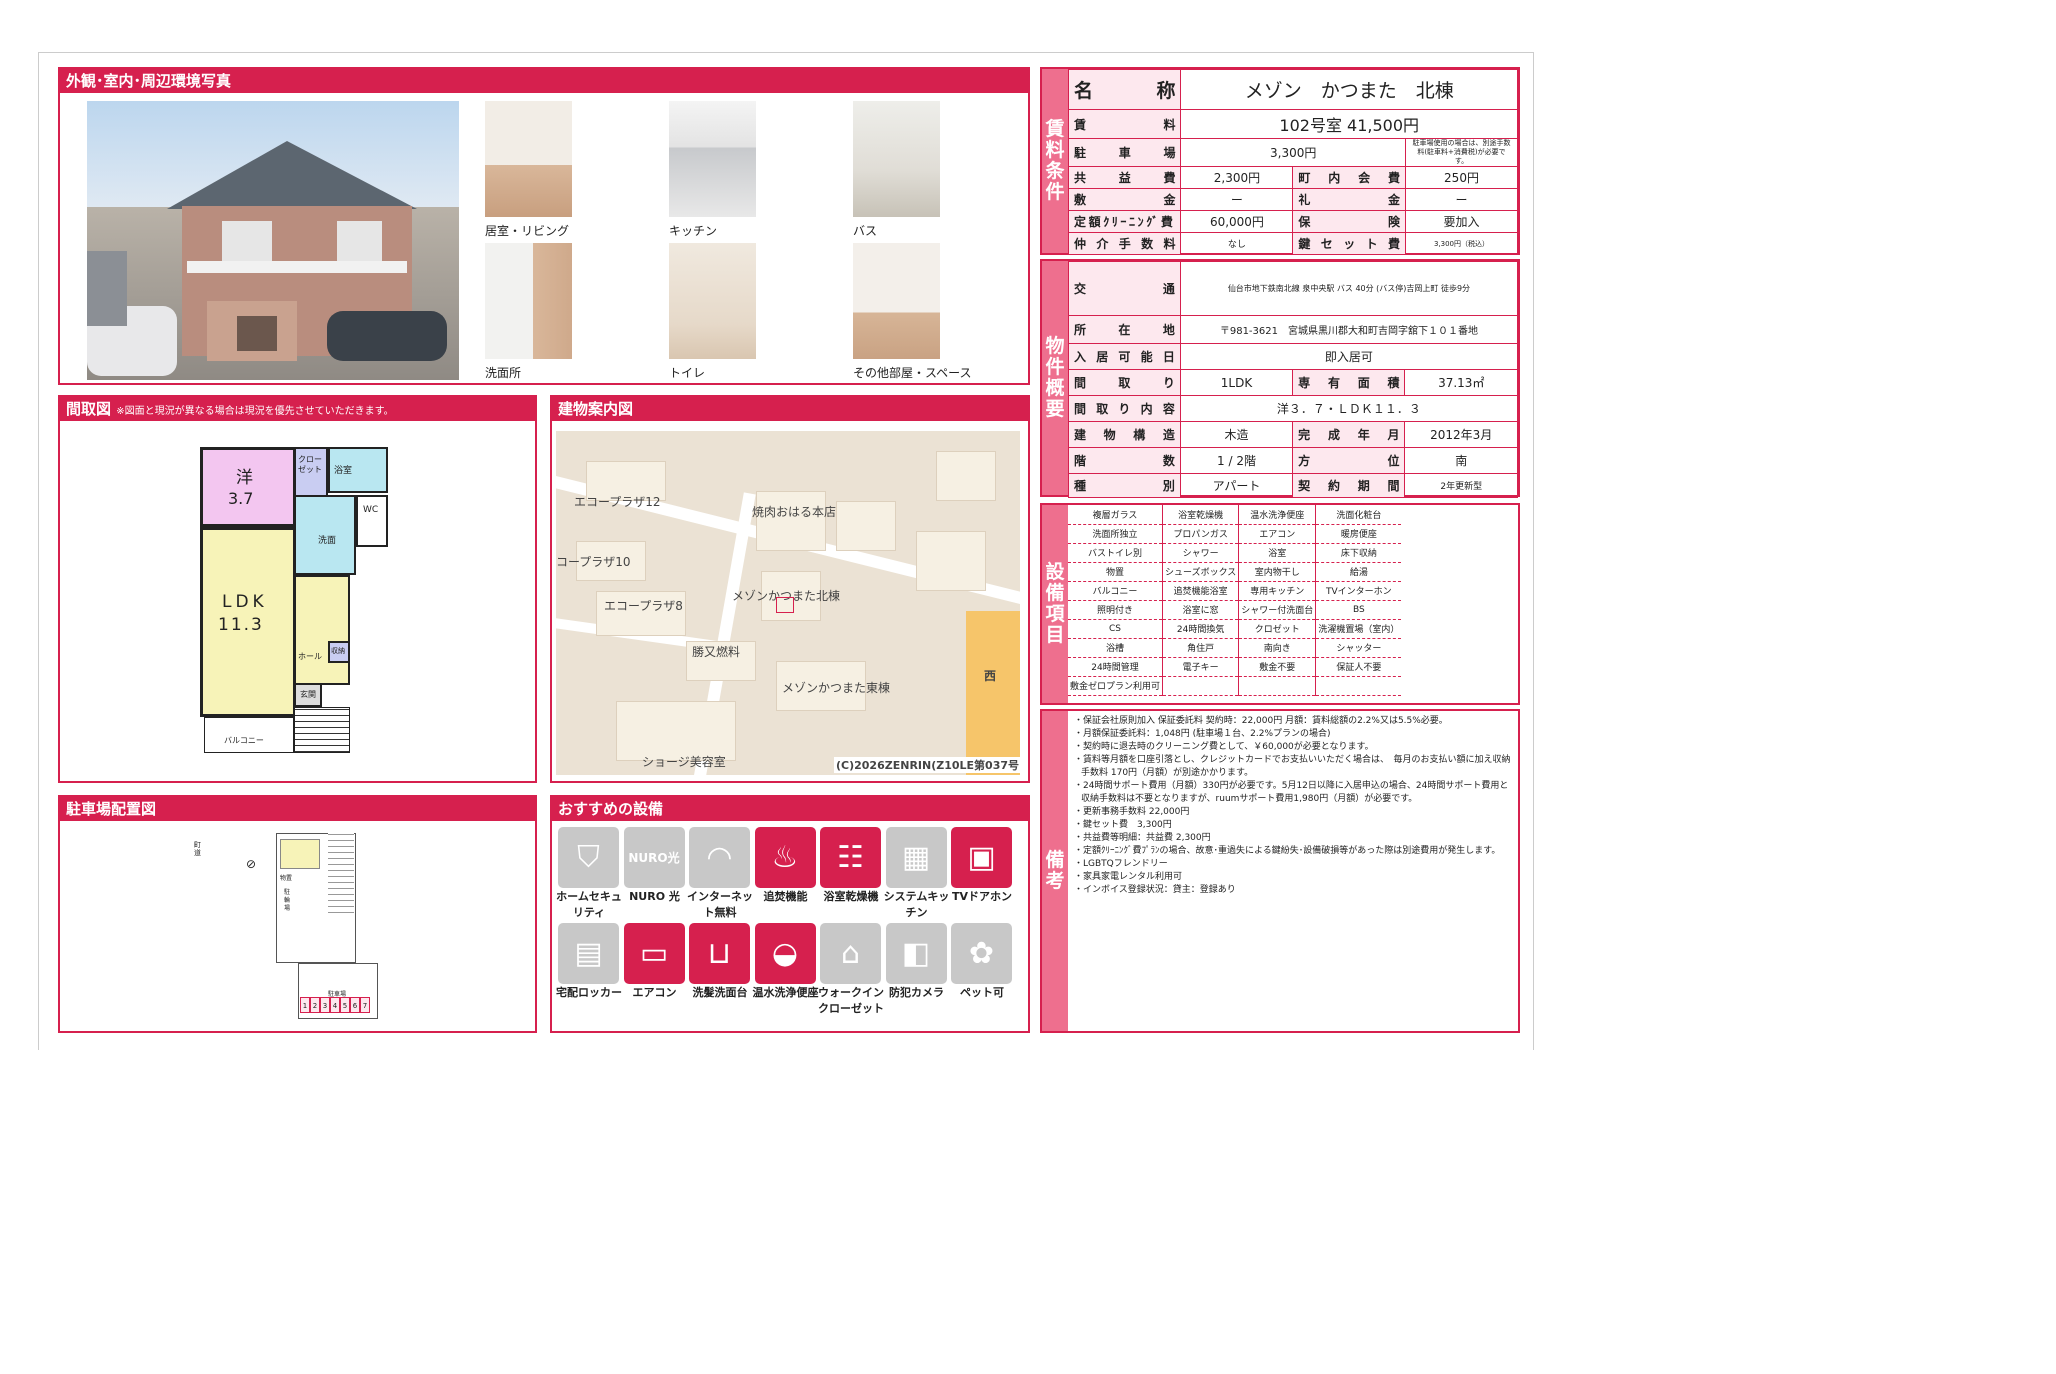 The height and width of the screenshot is (1374, 2056). Describe the element at coordinates (716, 652) in the screenshot. I see `map-label: 勝又燃料` at that location.